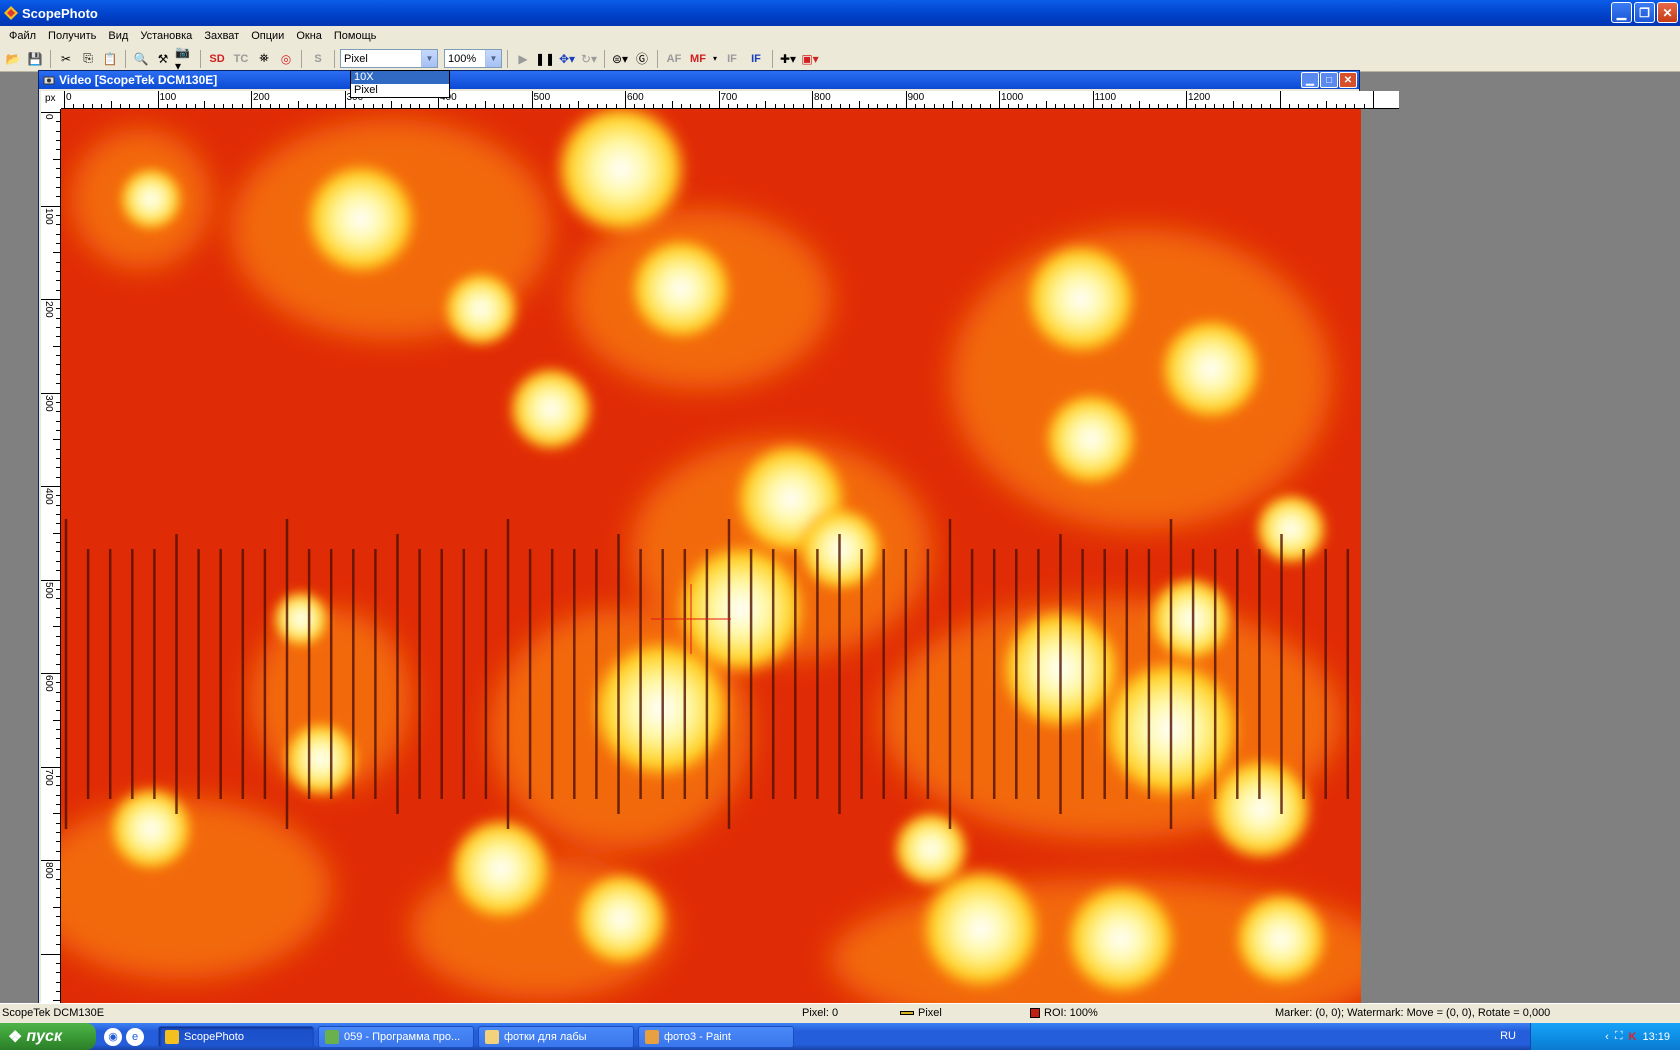 The image size is (1680, 1050). Describe the element at coordinates (141, 59) in the screenshot. I see `preview-icon: 🔍` at that location.